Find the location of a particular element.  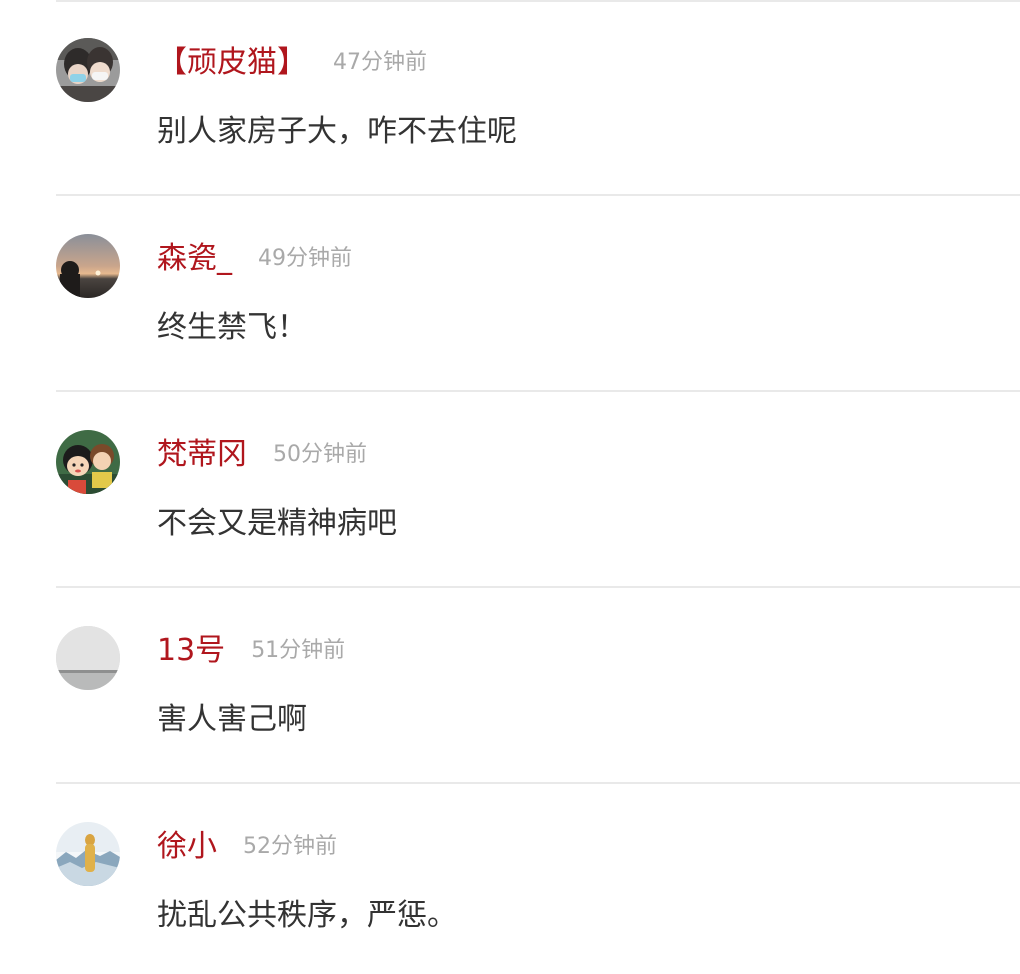

comment-header: 【顽皮猫】 47分钟前 is located at coordinates (292, 63).